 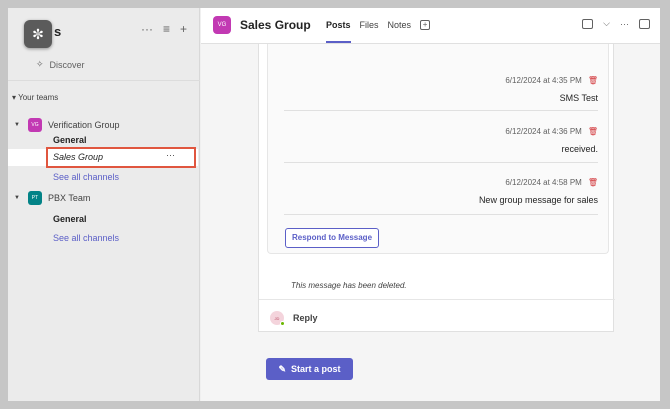 I want to click on video-call-icon, so click(x=588, y=23).